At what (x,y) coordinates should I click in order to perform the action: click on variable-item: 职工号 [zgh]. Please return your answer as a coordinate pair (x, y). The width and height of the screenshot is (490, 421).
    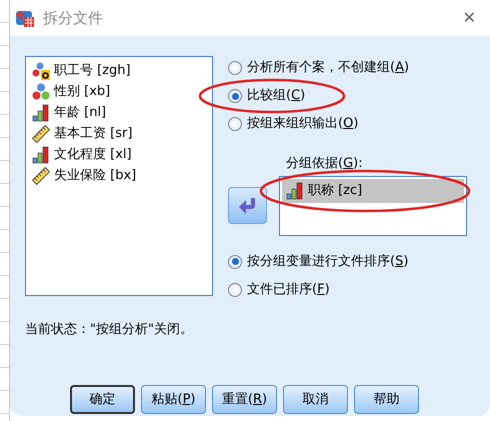
    Looking at the image, I should click on (92, 70).